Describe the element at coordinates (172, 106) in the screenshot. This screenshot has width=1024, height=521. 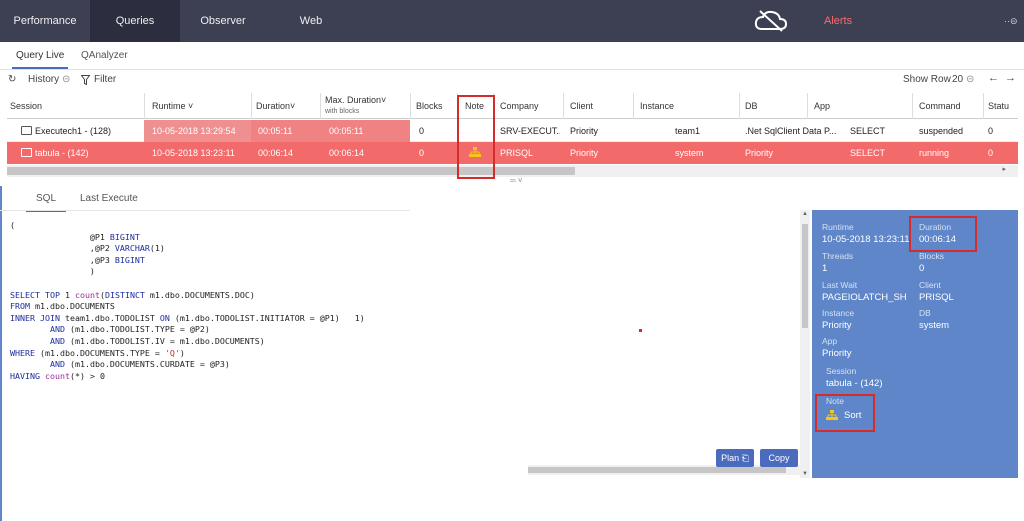
I see `col-runtime: Runtime ˅` at that location.